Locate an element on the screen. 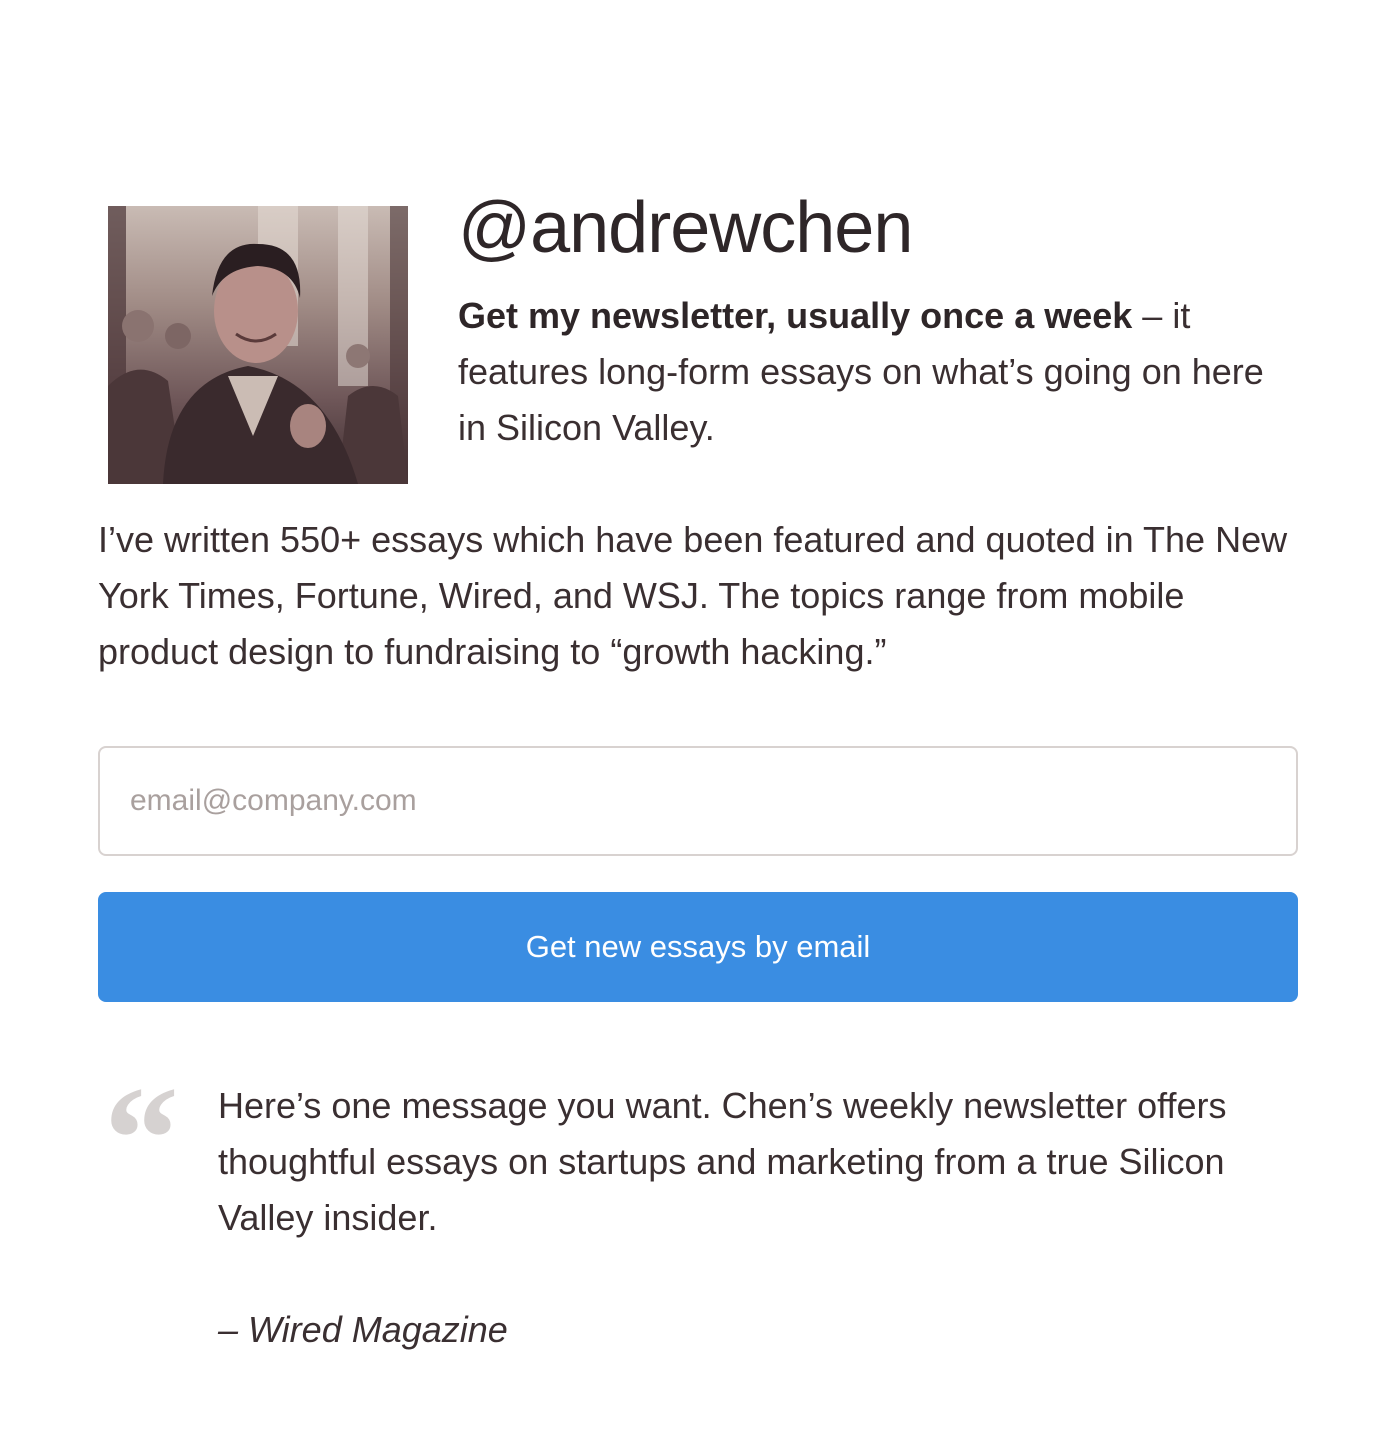 The height and width of the screenshot is (1442, 1388). intro-bold: Get my newsletter, usually once a week is located at coordinates (795, 315).